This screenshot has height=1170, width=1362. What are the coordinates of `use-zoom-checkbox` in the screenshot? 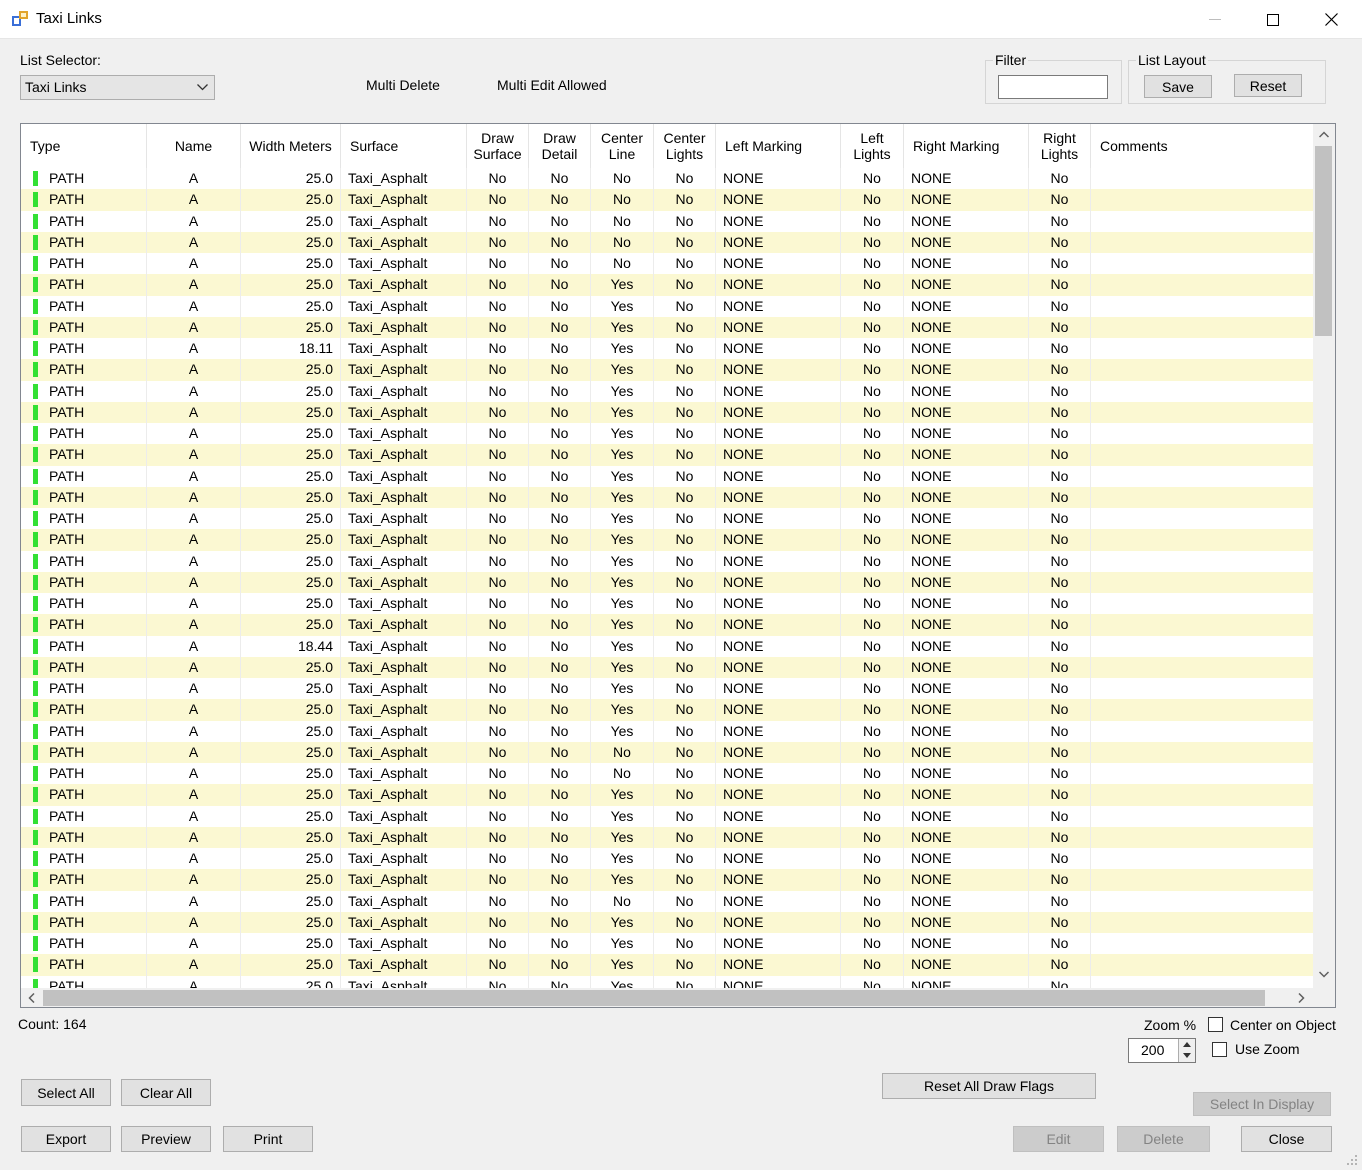 It's located at (1219, 1049).